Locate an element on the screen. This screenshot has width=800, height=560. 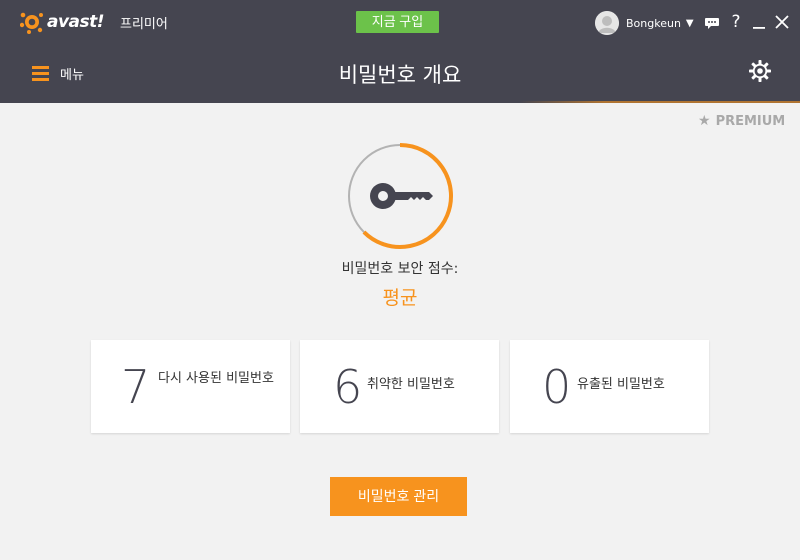
star-icon: ★ is located at coordinates (704, 121).